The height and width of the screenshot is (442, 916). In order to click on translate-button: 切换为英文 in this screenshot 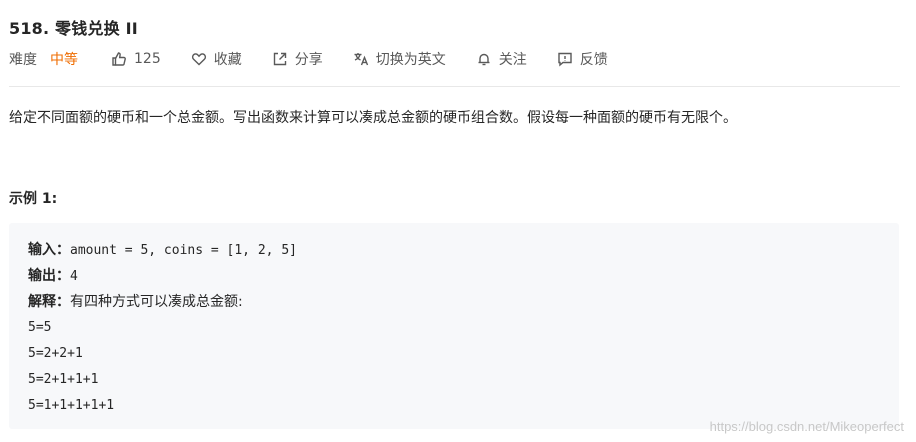, I will do `click(399, 59)`.